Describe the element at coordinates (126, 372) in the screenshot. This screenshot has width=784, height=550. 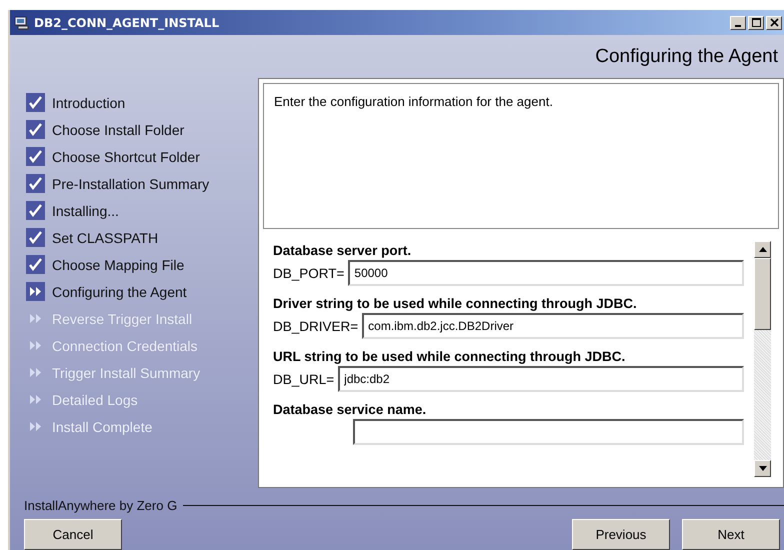
I see `step-label: Trigger Install Summary` at that location.